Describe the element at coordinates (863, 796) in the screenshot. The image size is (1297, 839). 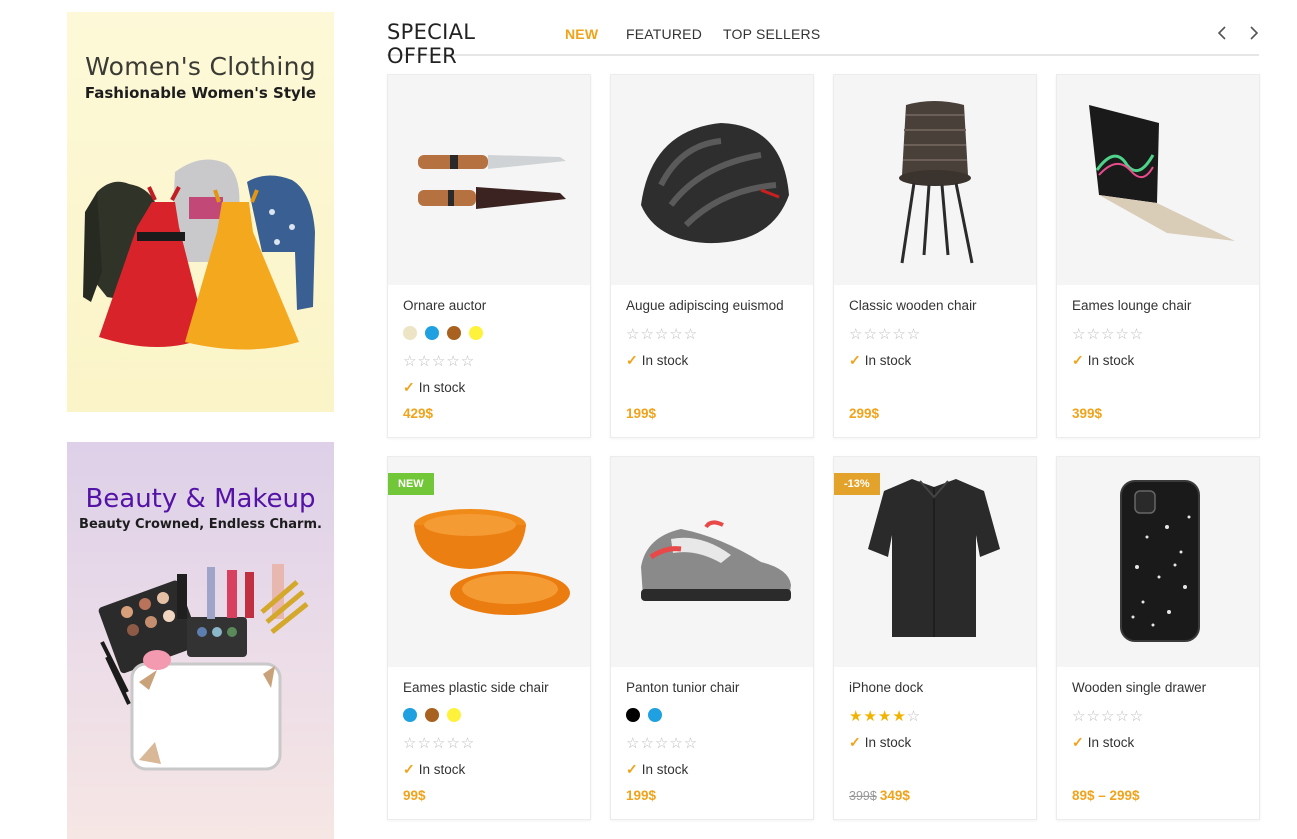
I see `old-price: 399$` at that location.